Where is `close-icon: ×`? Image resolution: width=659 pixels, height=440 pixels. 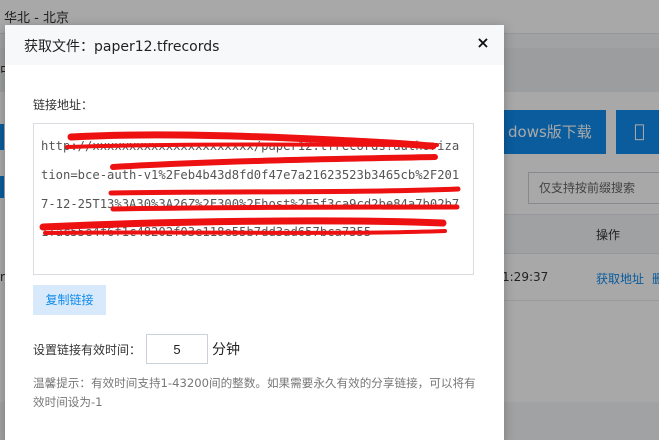 close-icon: × is located at coordinates (483, 43).